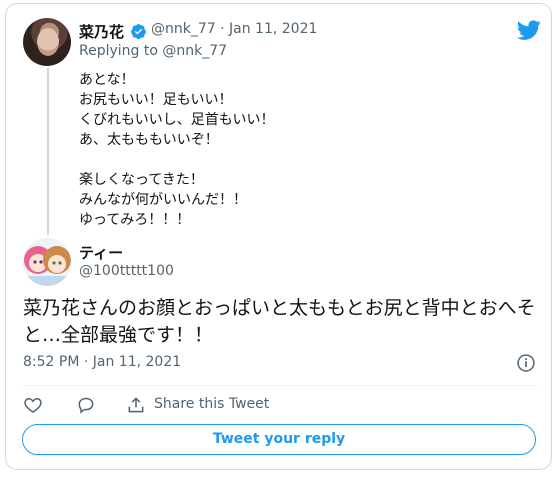 Image resolution: width=559 pixels, height=478 pixels. Describe the element at coordinates (126, 271) in the screenshot. I see `reply-handle: @100ttttt100` at that location.